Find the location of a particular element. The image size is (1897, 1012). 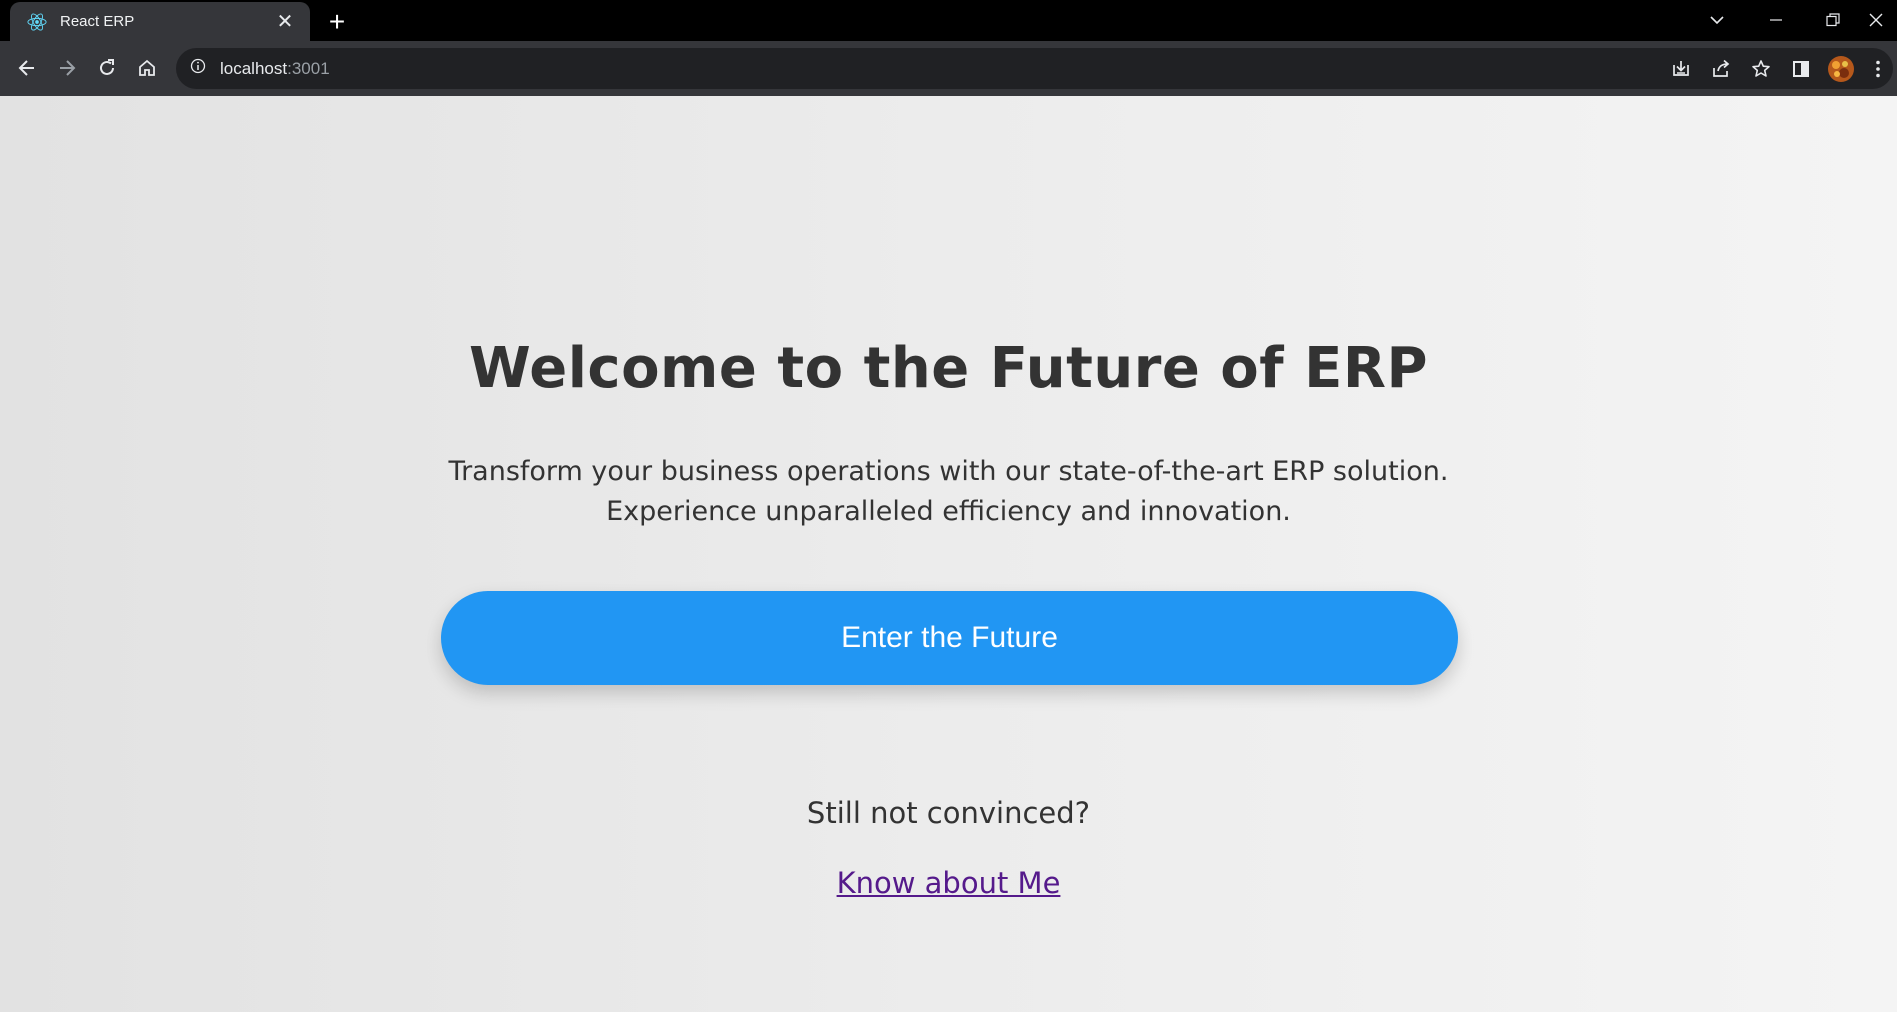

tab-strip: React ERP ✕ + is located at coordinates (948, 20).